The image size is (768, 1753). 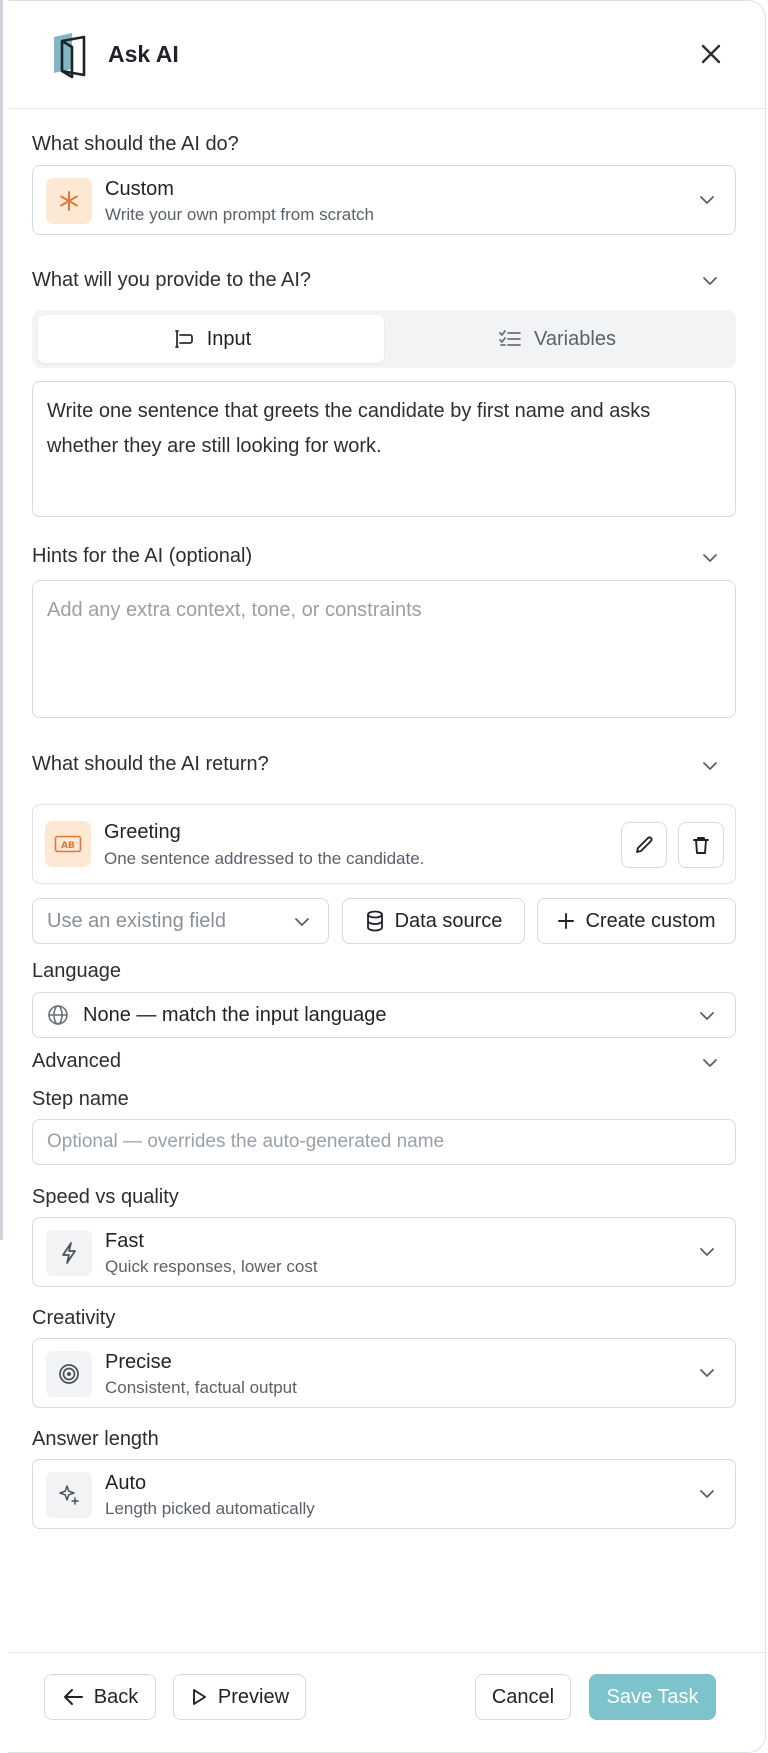 What do you see at coordinates (136, 920) in the screenshot?
I see `existing-field-placeholder: Use an existing field` at bounding box center [136, 920].